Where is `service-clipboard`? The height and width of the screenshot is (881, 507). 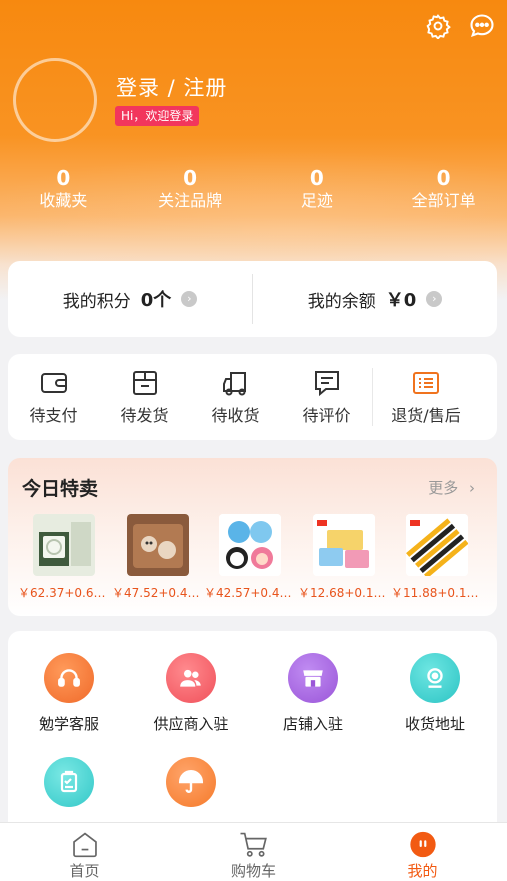
service-clipboard is located at coordinates (69, 787).